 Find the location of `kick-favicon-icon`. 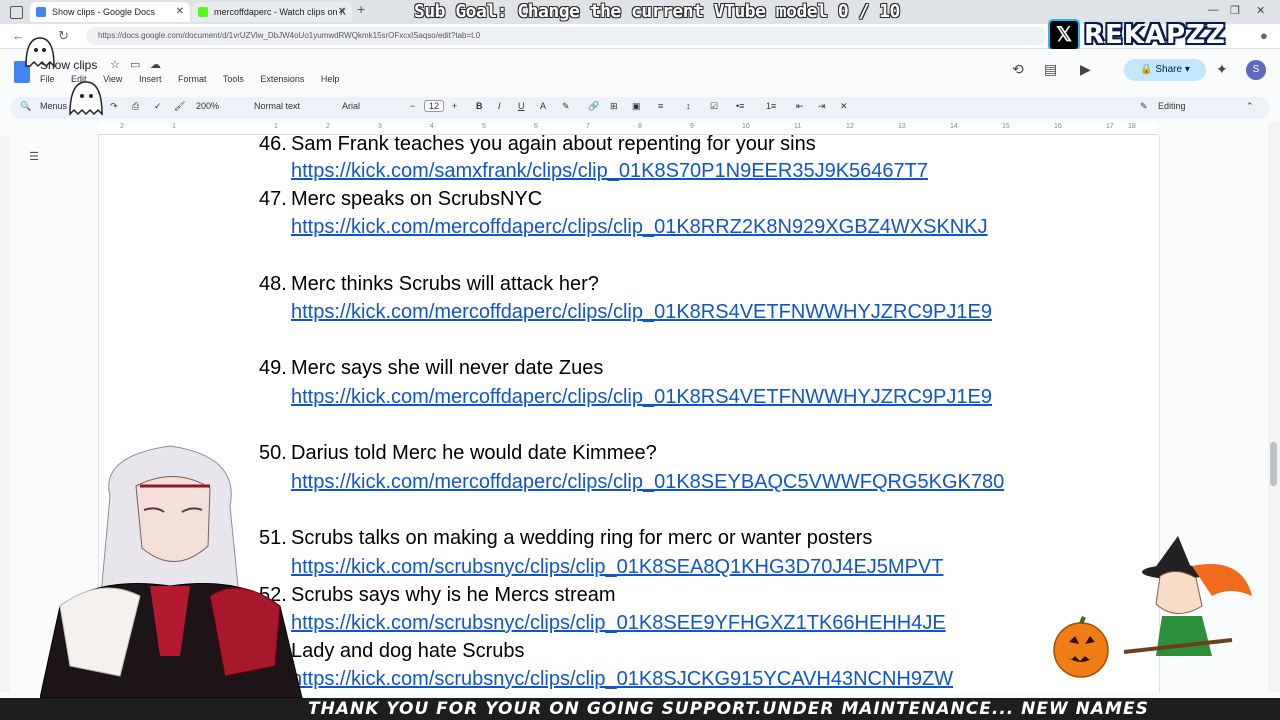

kick-favicon-icon is located at coordinates (203, 12).